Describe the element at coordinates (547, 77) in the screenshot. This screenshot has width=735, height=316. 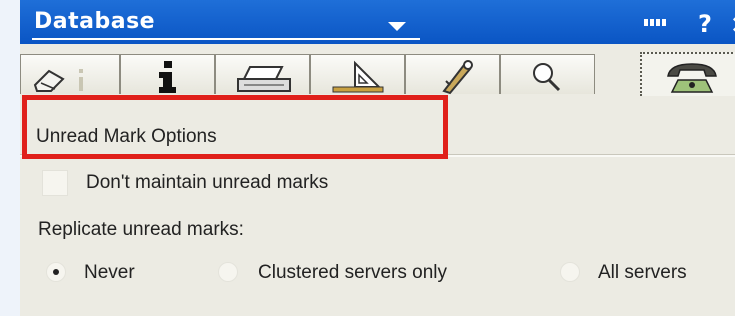
I see `magnifier-icon` at that location.